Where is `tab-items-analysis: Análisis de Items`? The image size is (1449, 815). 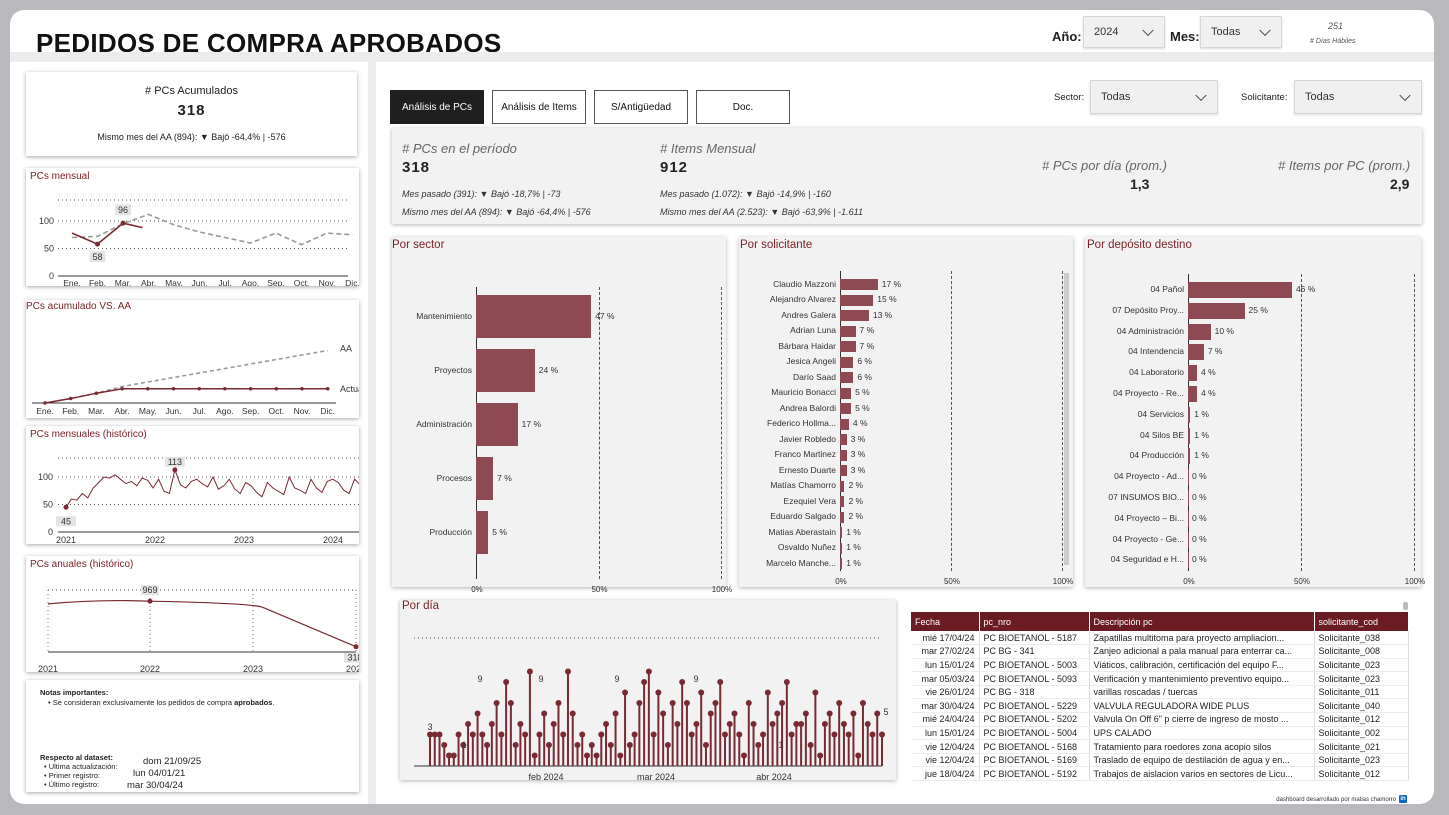
tab-items-analysis: Análisis de Items is located at coordinates (539, 107).